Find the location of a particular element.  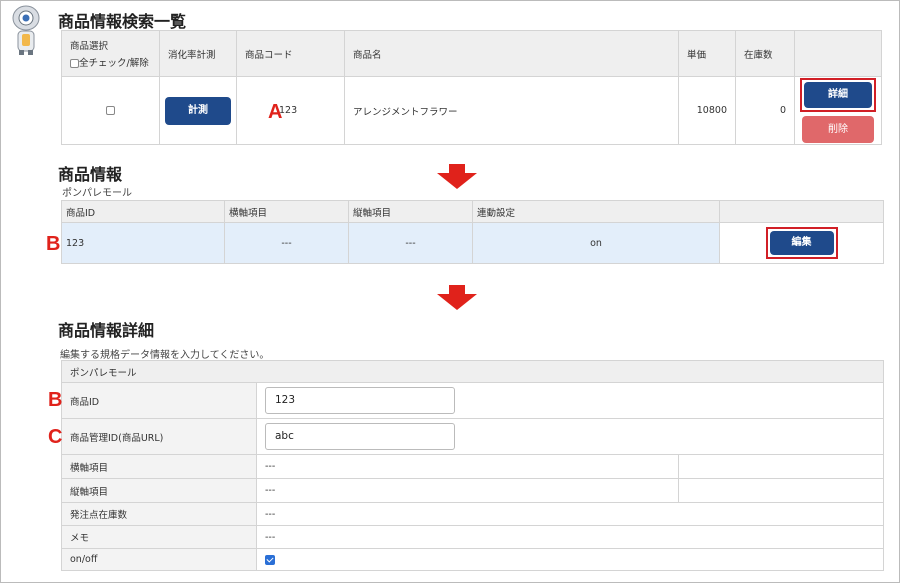

info-id: 123 is located at coordinates (75, 243).